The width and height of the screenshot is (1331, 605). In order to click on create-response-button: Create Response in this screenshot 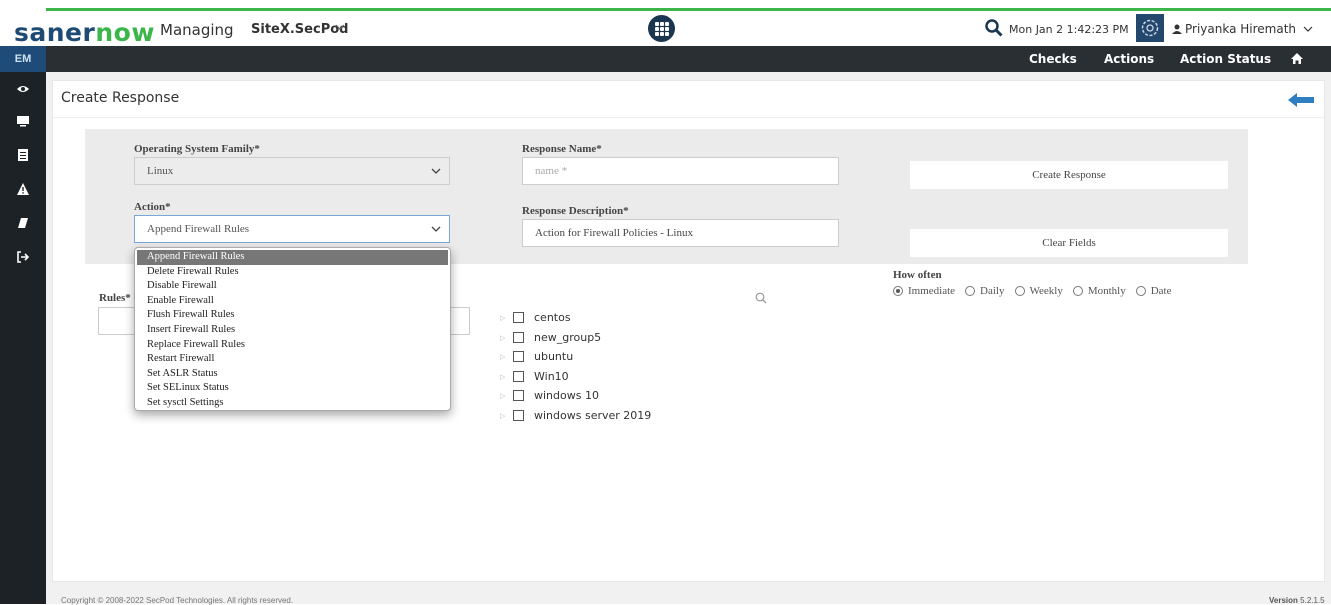, I will do `click(1069, 175)`.